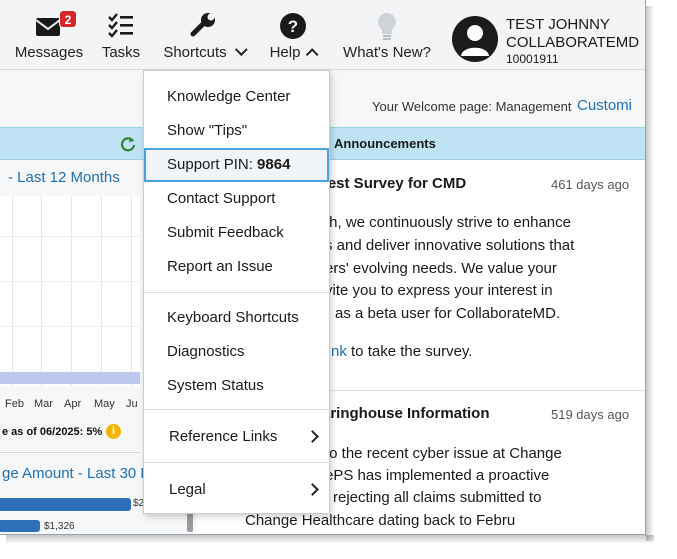  I want to click on shortcuts-label-wrap: Shortcuts, so click(203, 52).